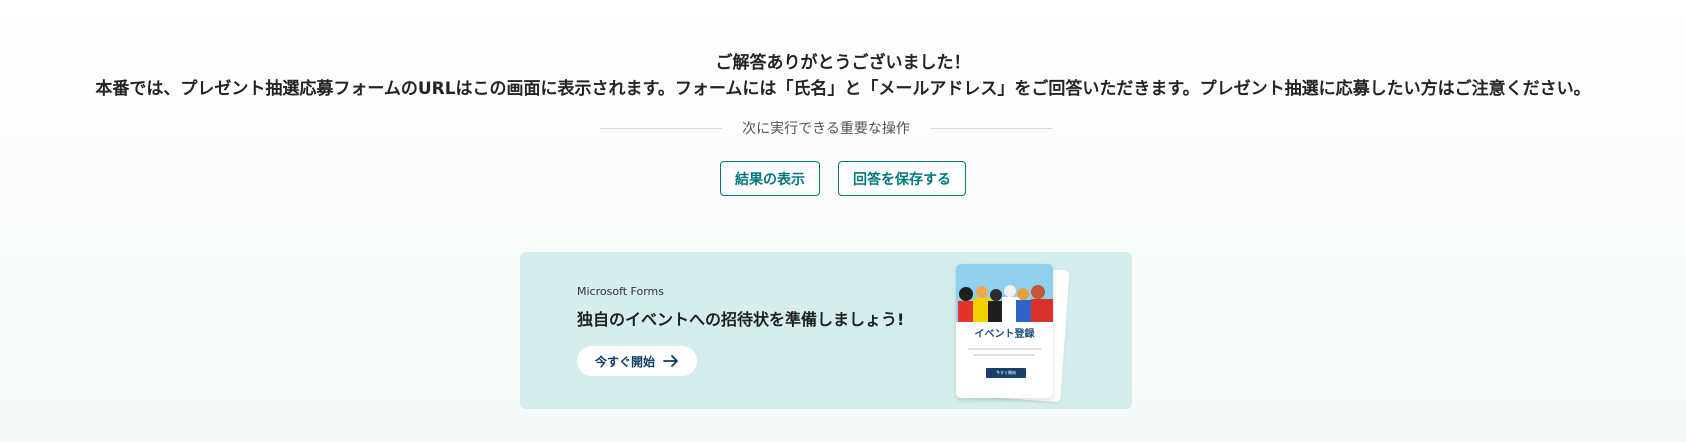  Describe the element at coordinates (902, 178) in the screenshot. I see `save-response-button: 回答を保存する` at that location.